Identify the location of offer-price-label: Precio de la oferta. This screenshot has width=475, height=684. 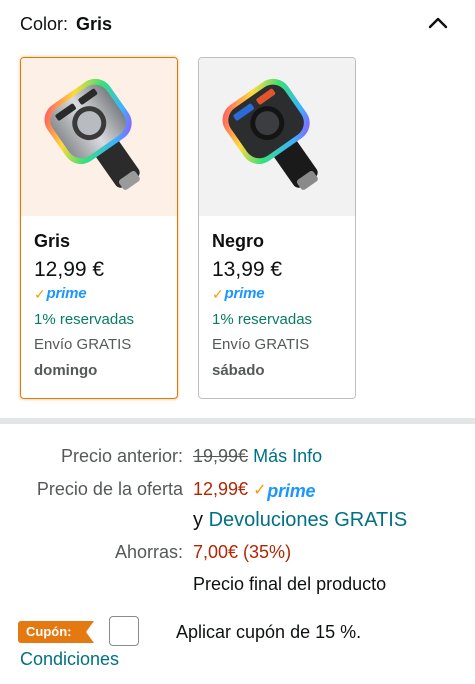
(109, 489).